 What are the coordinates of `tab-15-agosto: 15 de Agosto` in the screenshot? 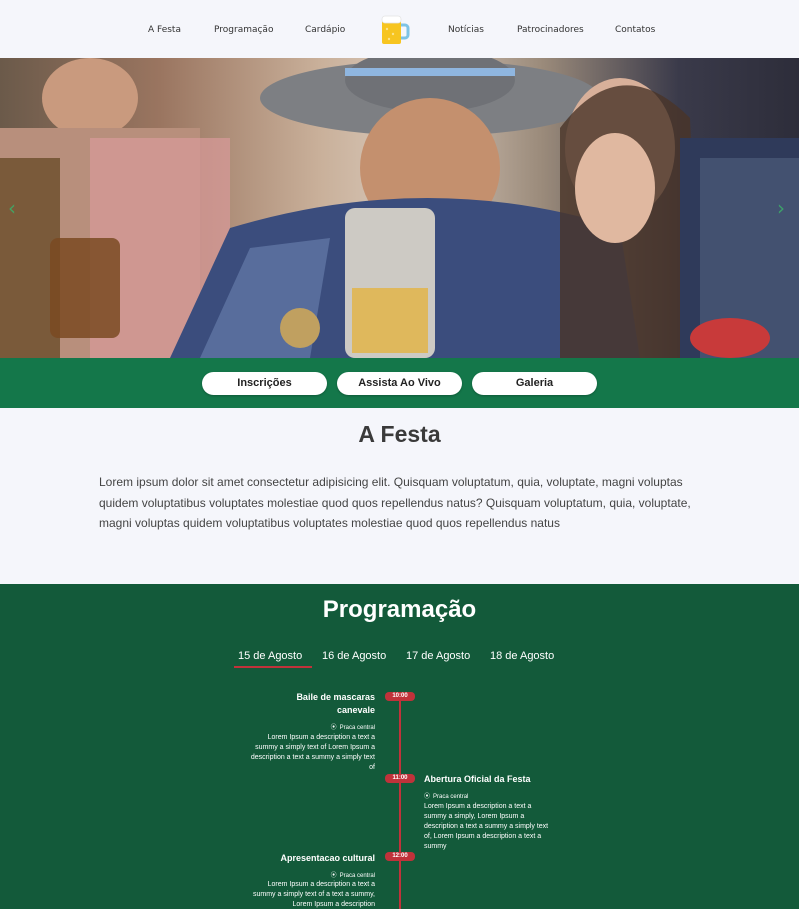 It's located at (270, 656).